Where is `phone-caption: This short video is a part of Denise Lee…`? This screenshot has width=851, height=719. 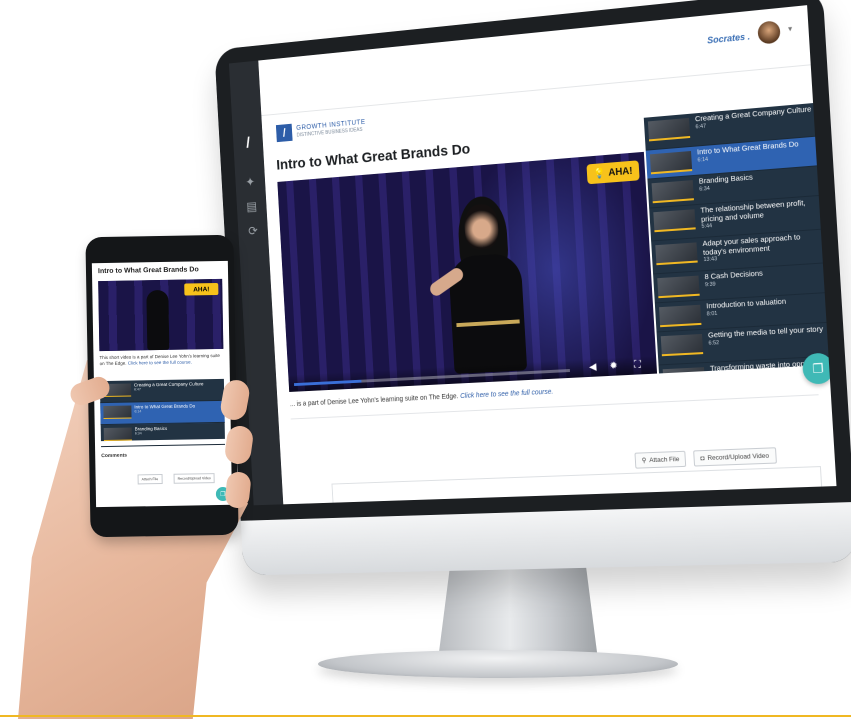 phone-caption: This short video is a part of Denise Lee… is located at coordinates (161, 360).